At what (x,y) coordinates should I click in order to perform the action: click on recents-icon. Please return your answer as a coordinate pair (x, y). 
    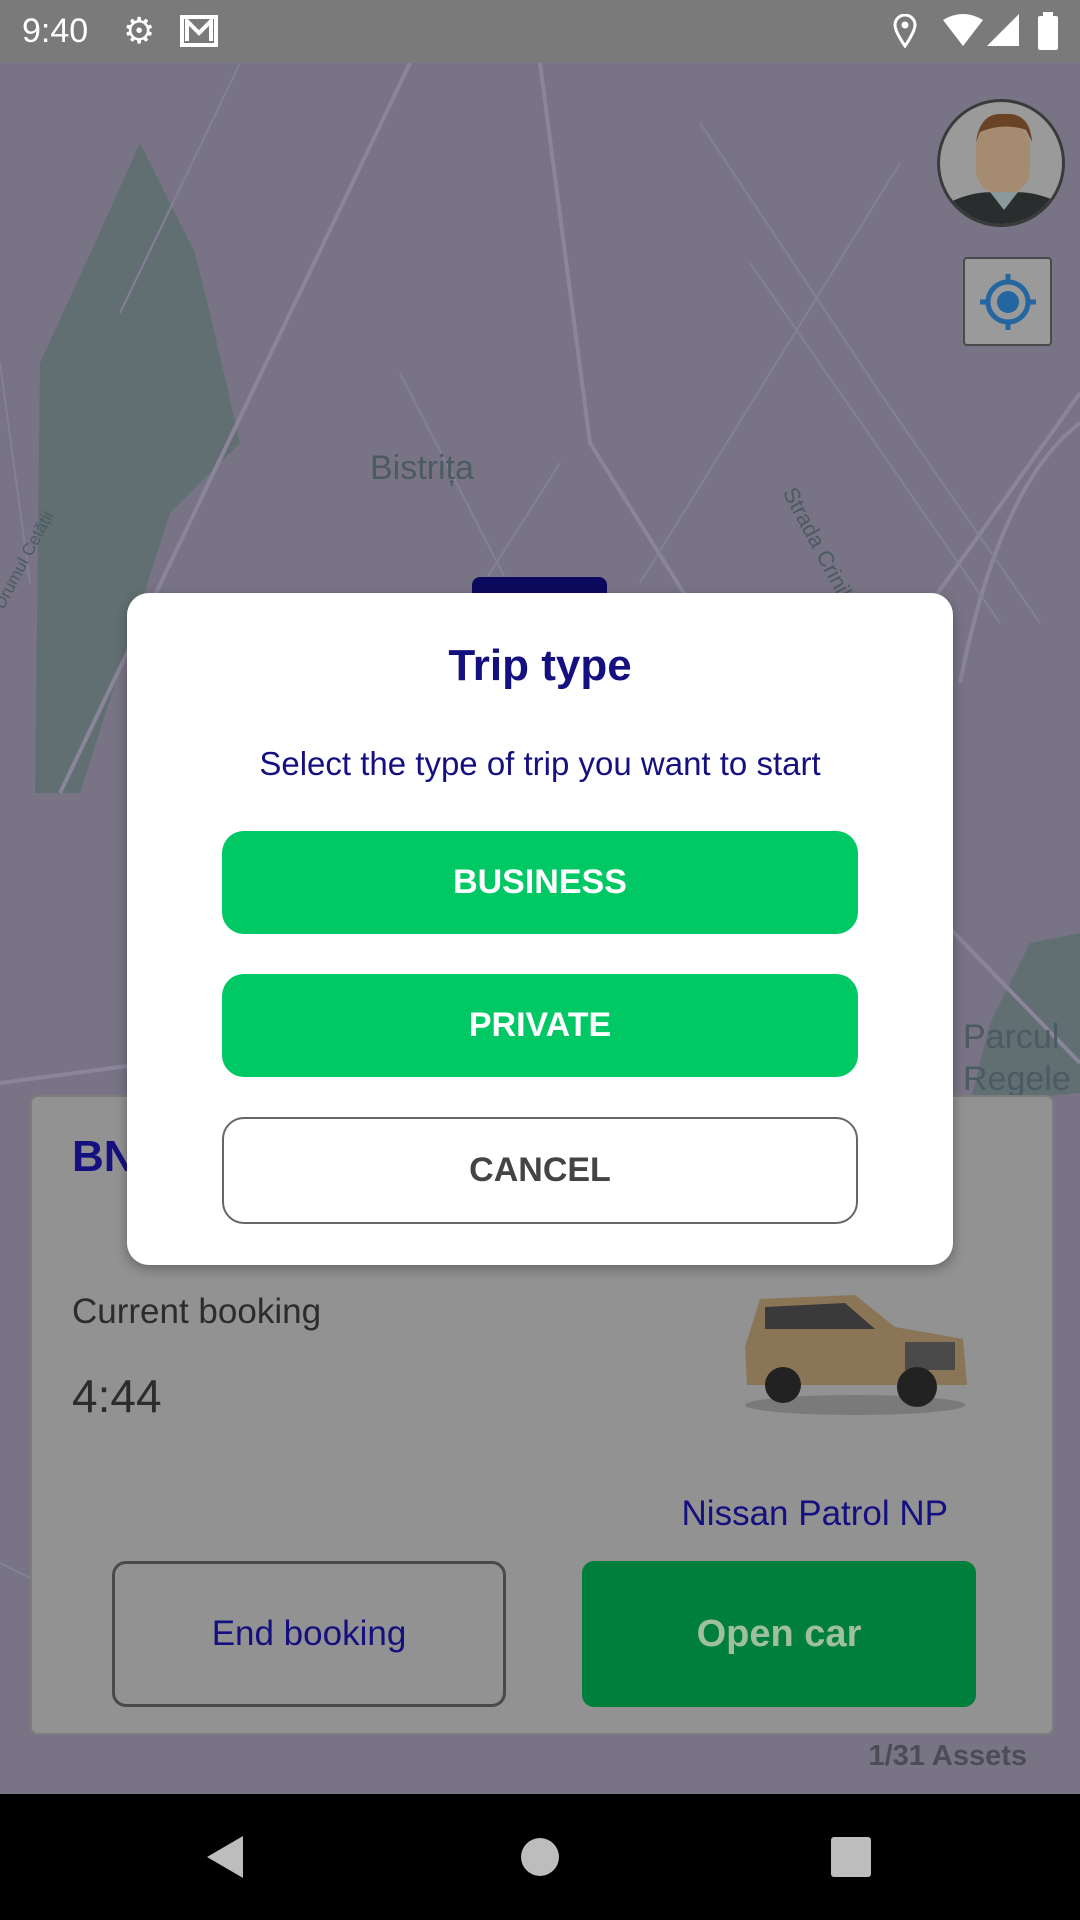
    Looking at the image, I should click on (851, 1857).